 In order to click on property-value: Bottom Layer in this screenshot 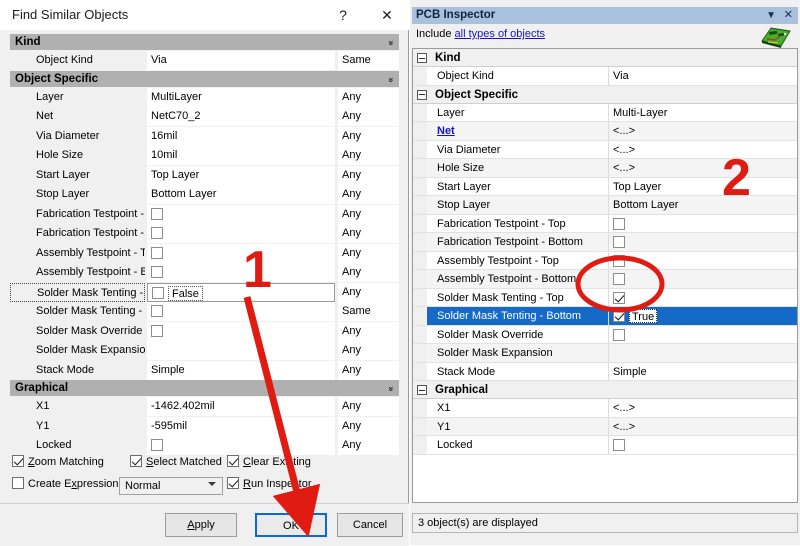, I will do `click(703, 205)`.